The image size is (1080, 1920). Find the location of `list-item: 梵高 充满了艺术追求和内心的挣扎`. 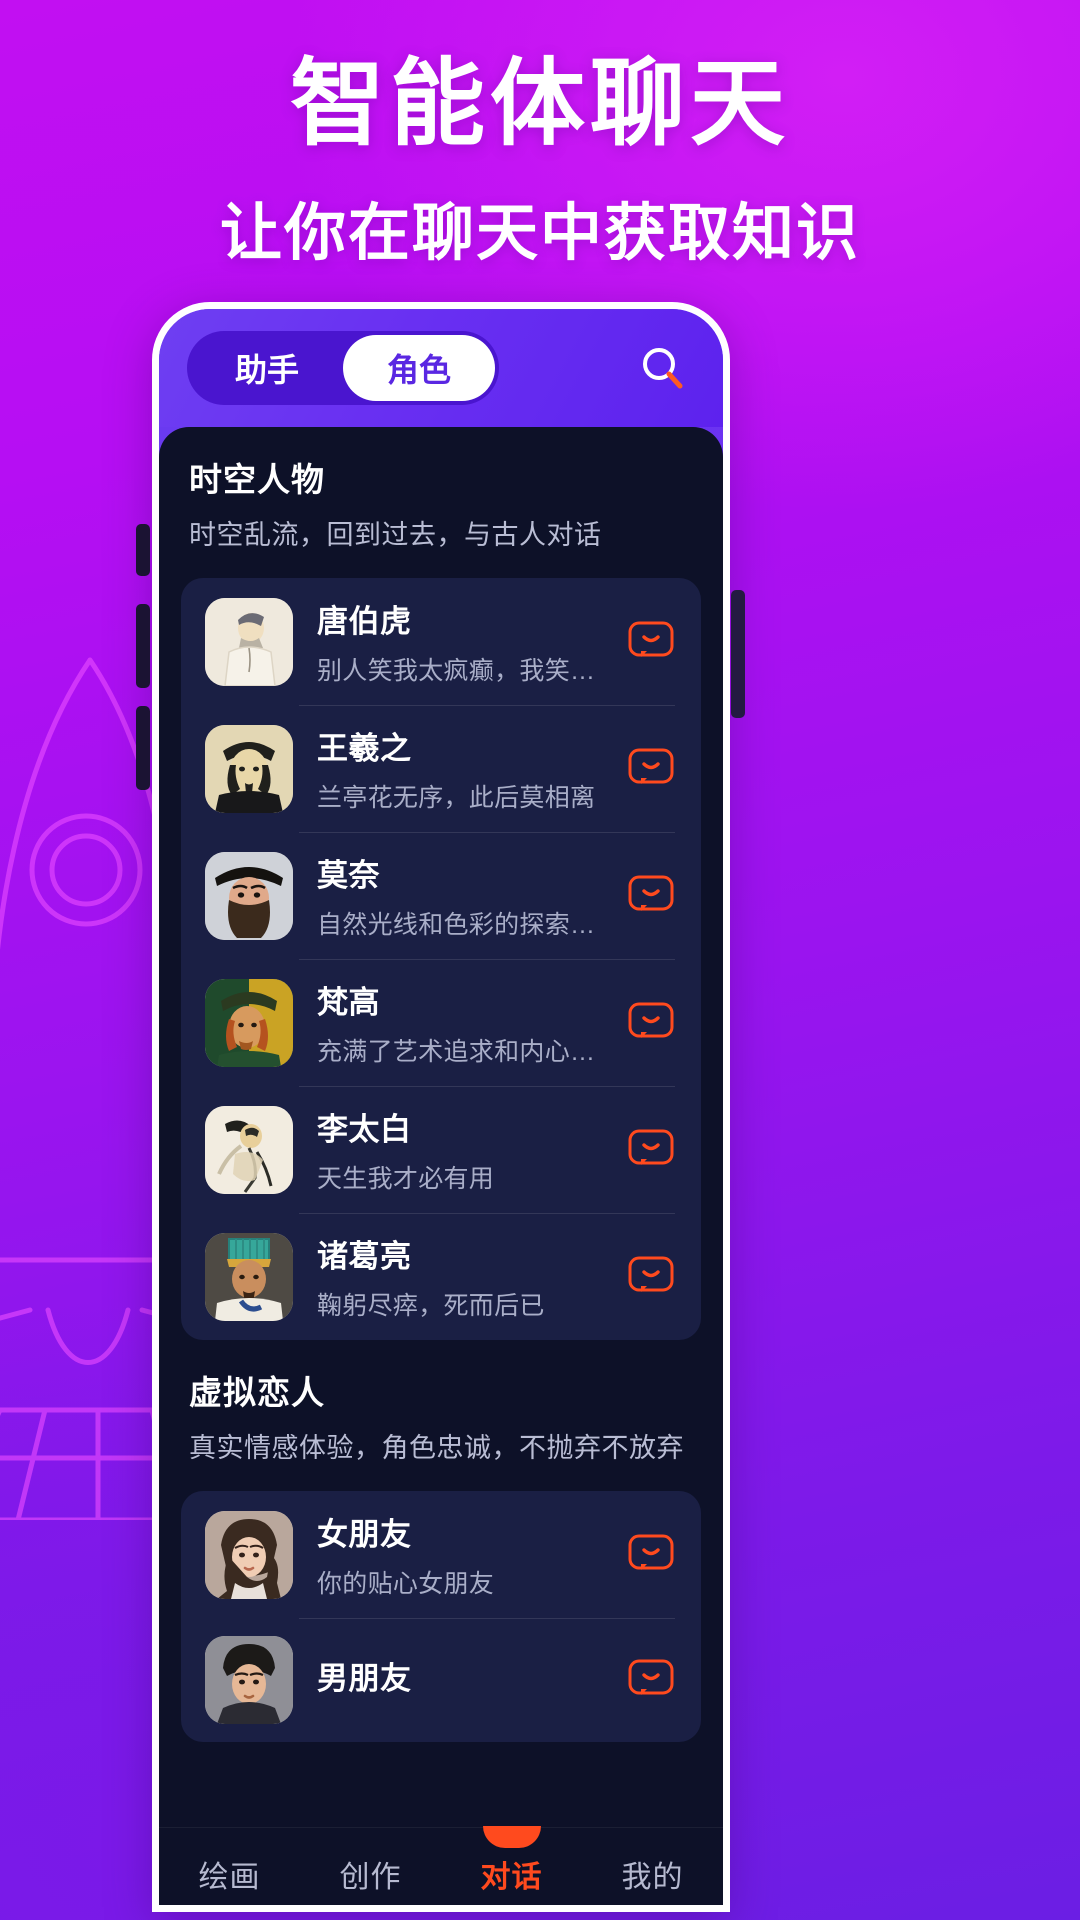

list-item: 梵高 充满了艺术追求和内心的挣扎 is located at coordinates (441, 1022).